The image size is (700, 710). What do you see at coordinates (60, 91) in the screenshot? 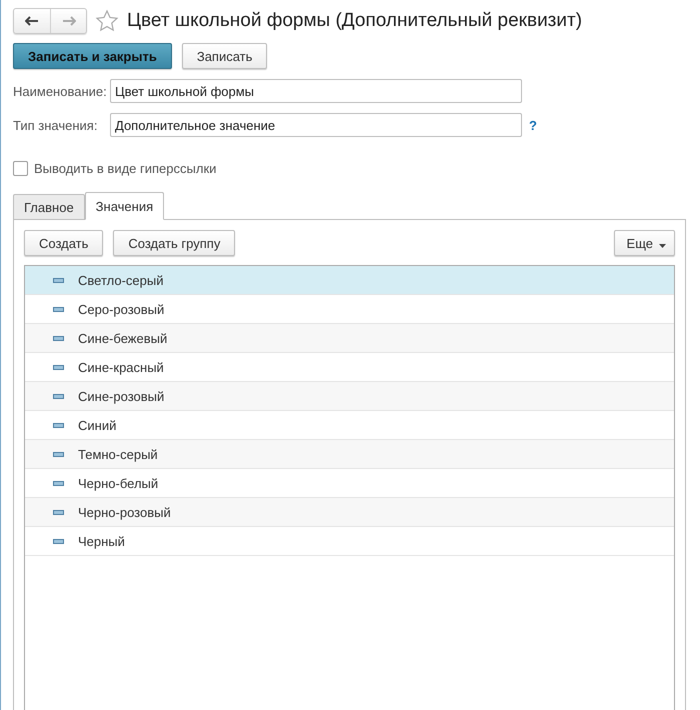
I see `field-label: Наименование:` at bounding box center [60, 91].